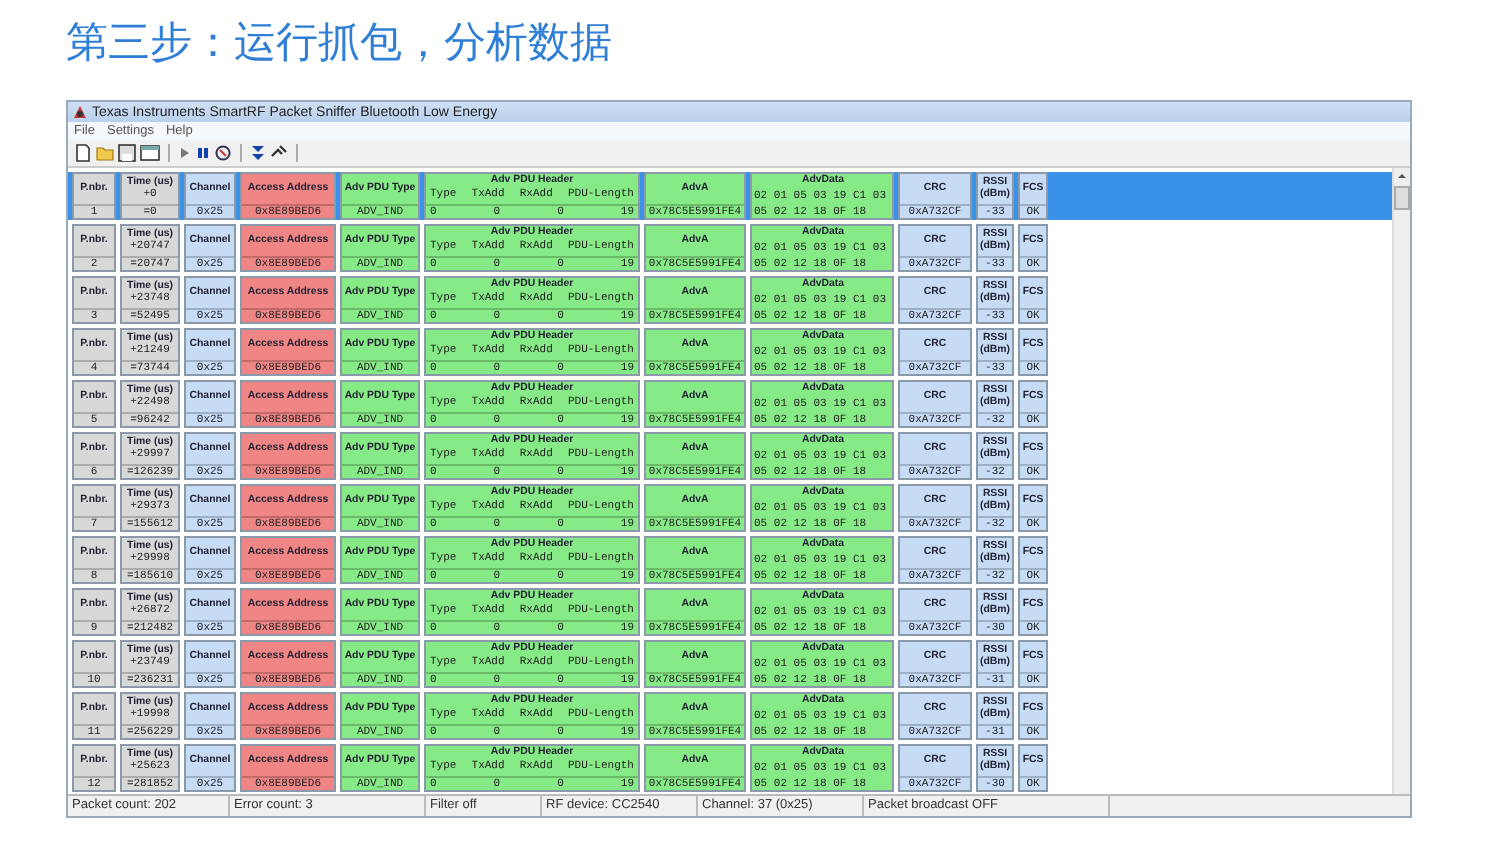 This screenshot has width=1500, height=852. What do you see at coordinates (258, 153) in the screenshot?
I see `scroll-down-icon` at bounding box center [258, 153].